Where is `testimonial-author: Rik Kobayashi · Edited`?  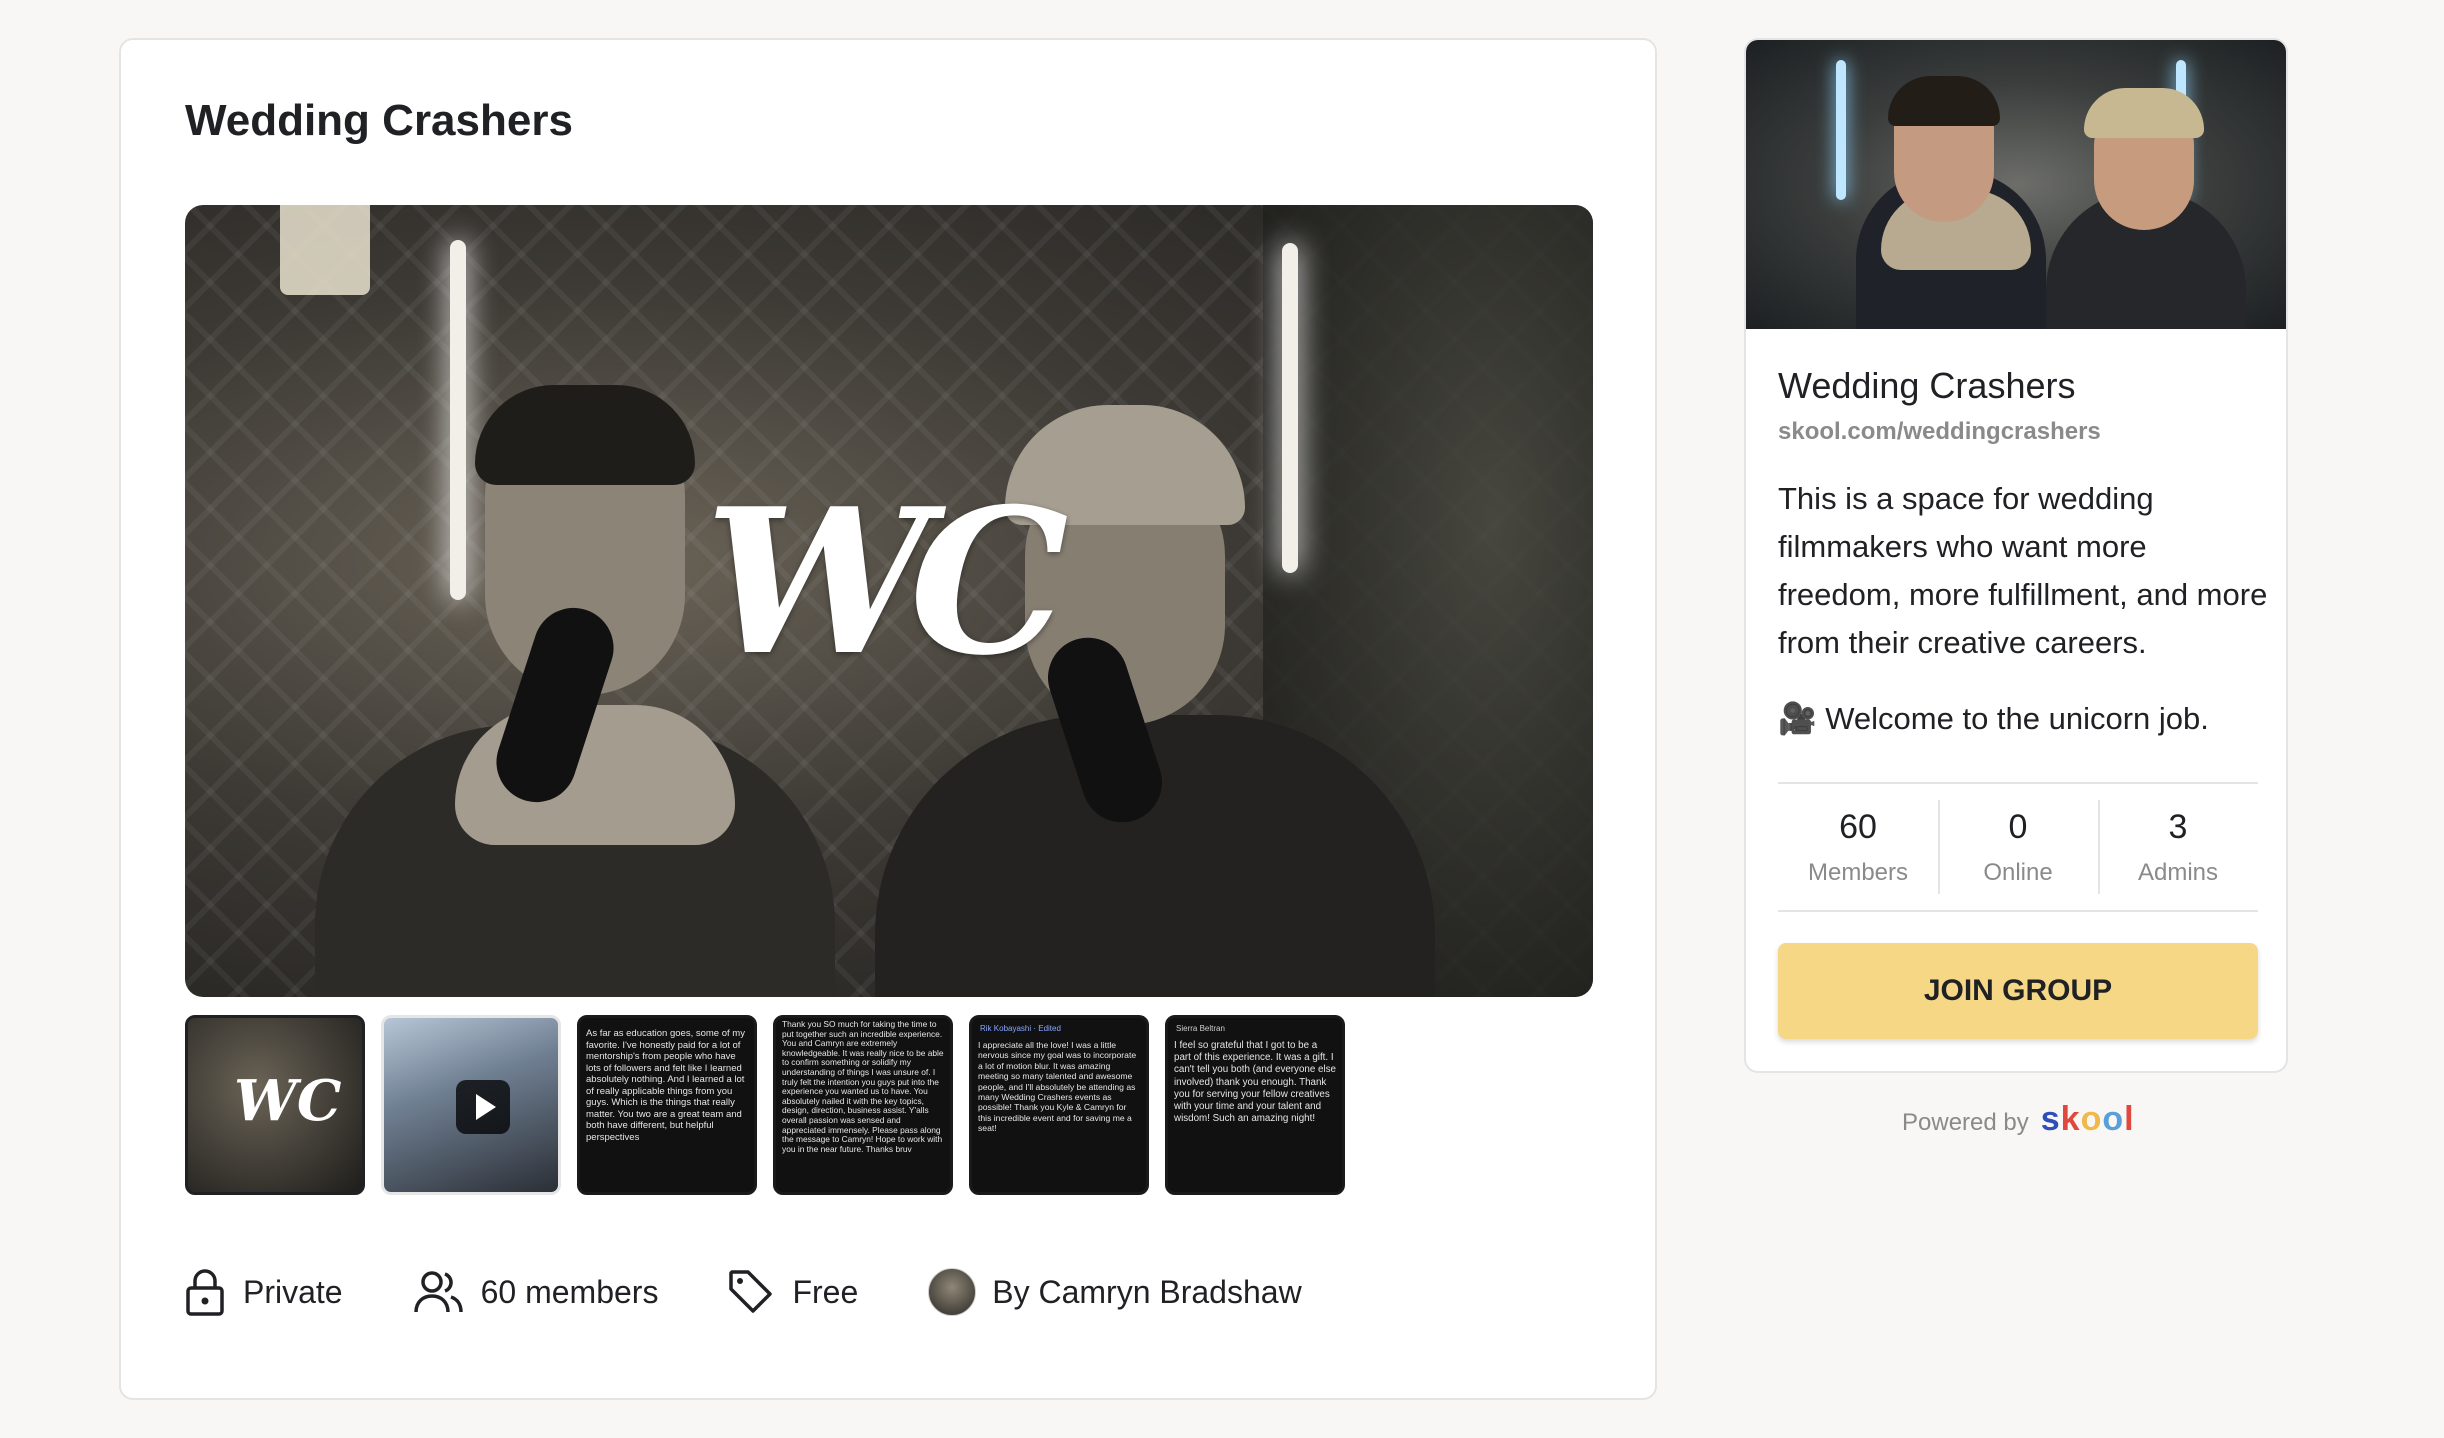
testimonial-author: Rik Kobayashi · Edited is located at coordinates (1020, 1028).